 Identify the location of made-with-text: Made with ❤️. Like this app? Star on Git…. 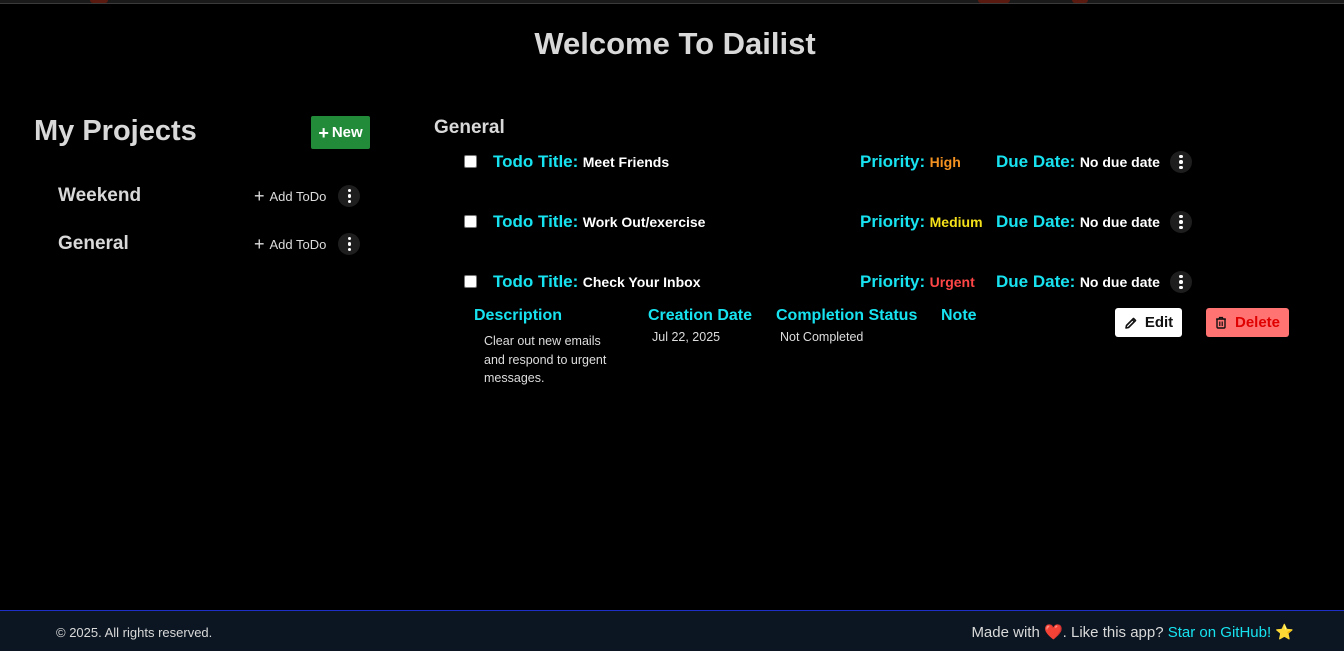
(1132, 632).